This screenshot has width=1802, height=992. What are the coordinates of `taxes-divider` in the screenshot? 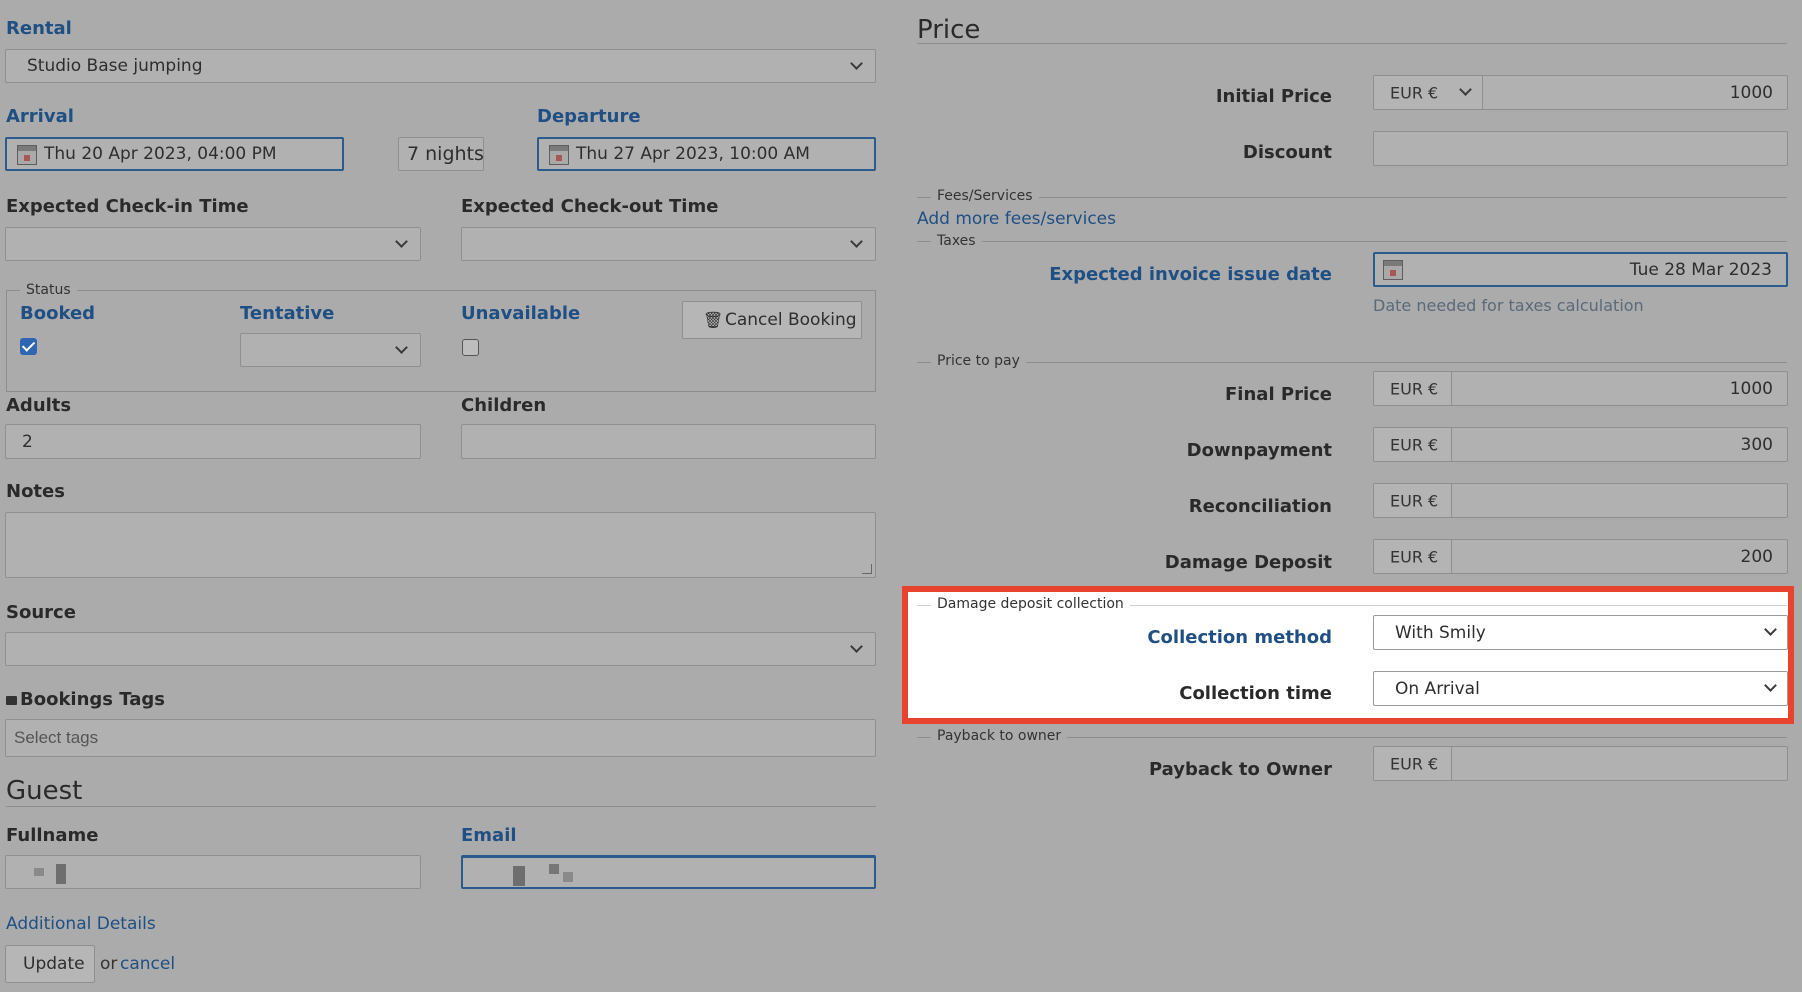 It's located at (1352, 241).